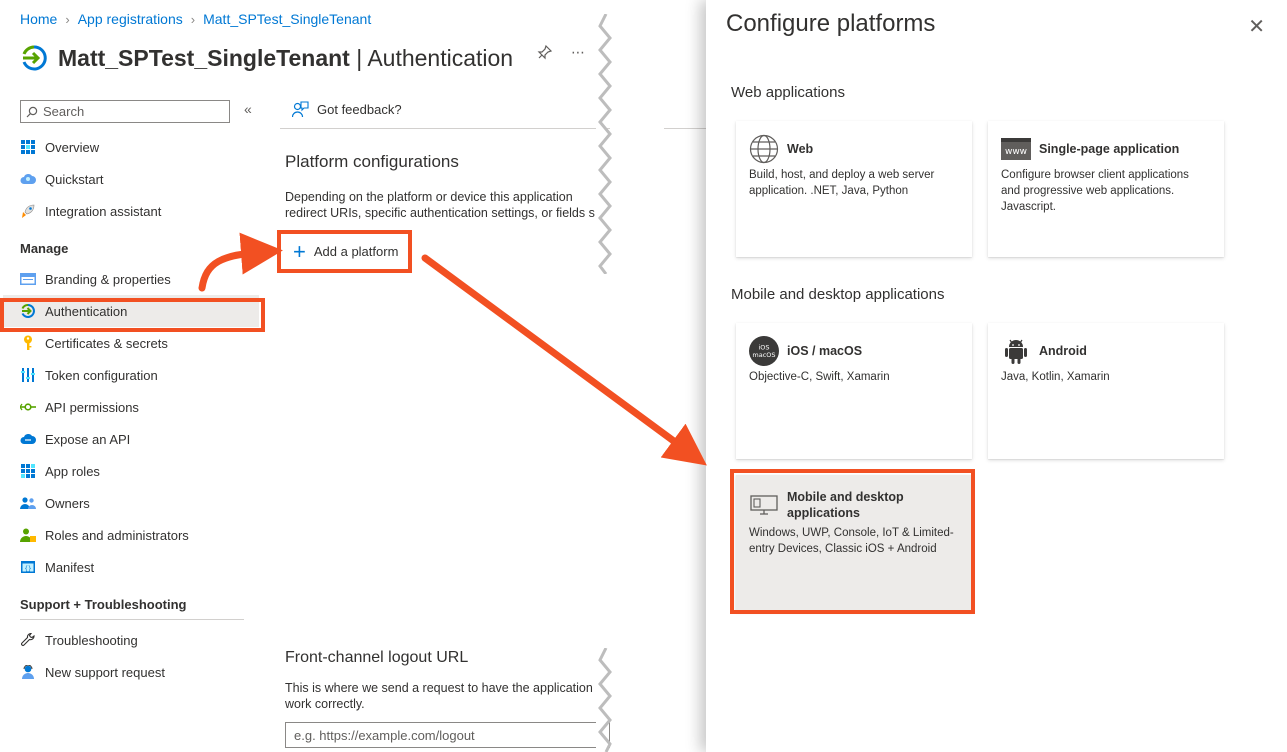 The image size is (1287, 752). I want to click on sidebar-item-branding: Branding & properties, so click(131, 279).